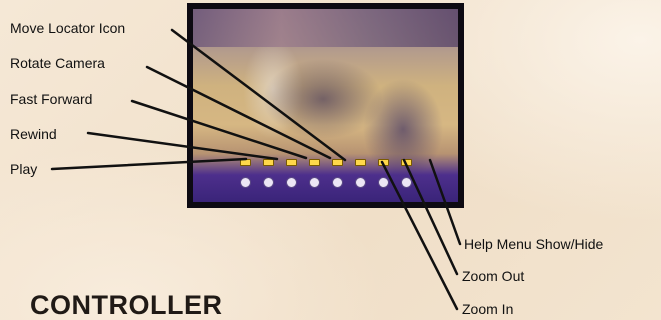  What do you see at coordinates (534, 244) in the screenshot?
I see `callout-help-menu: Help Menu Show/Hide` at bounding box center [534, 244].